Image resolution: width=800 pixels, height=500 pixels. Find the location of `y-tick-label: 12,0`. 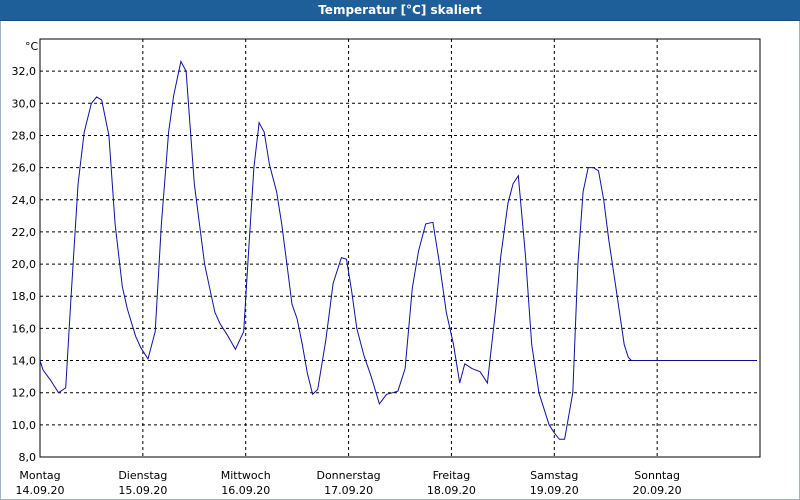

y-tick-label: 12,0 is located at coordinates (24, 393).